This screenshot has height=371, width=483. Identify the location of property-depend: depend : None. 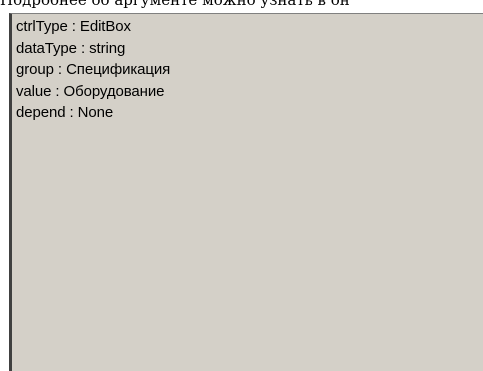
(65, 112).